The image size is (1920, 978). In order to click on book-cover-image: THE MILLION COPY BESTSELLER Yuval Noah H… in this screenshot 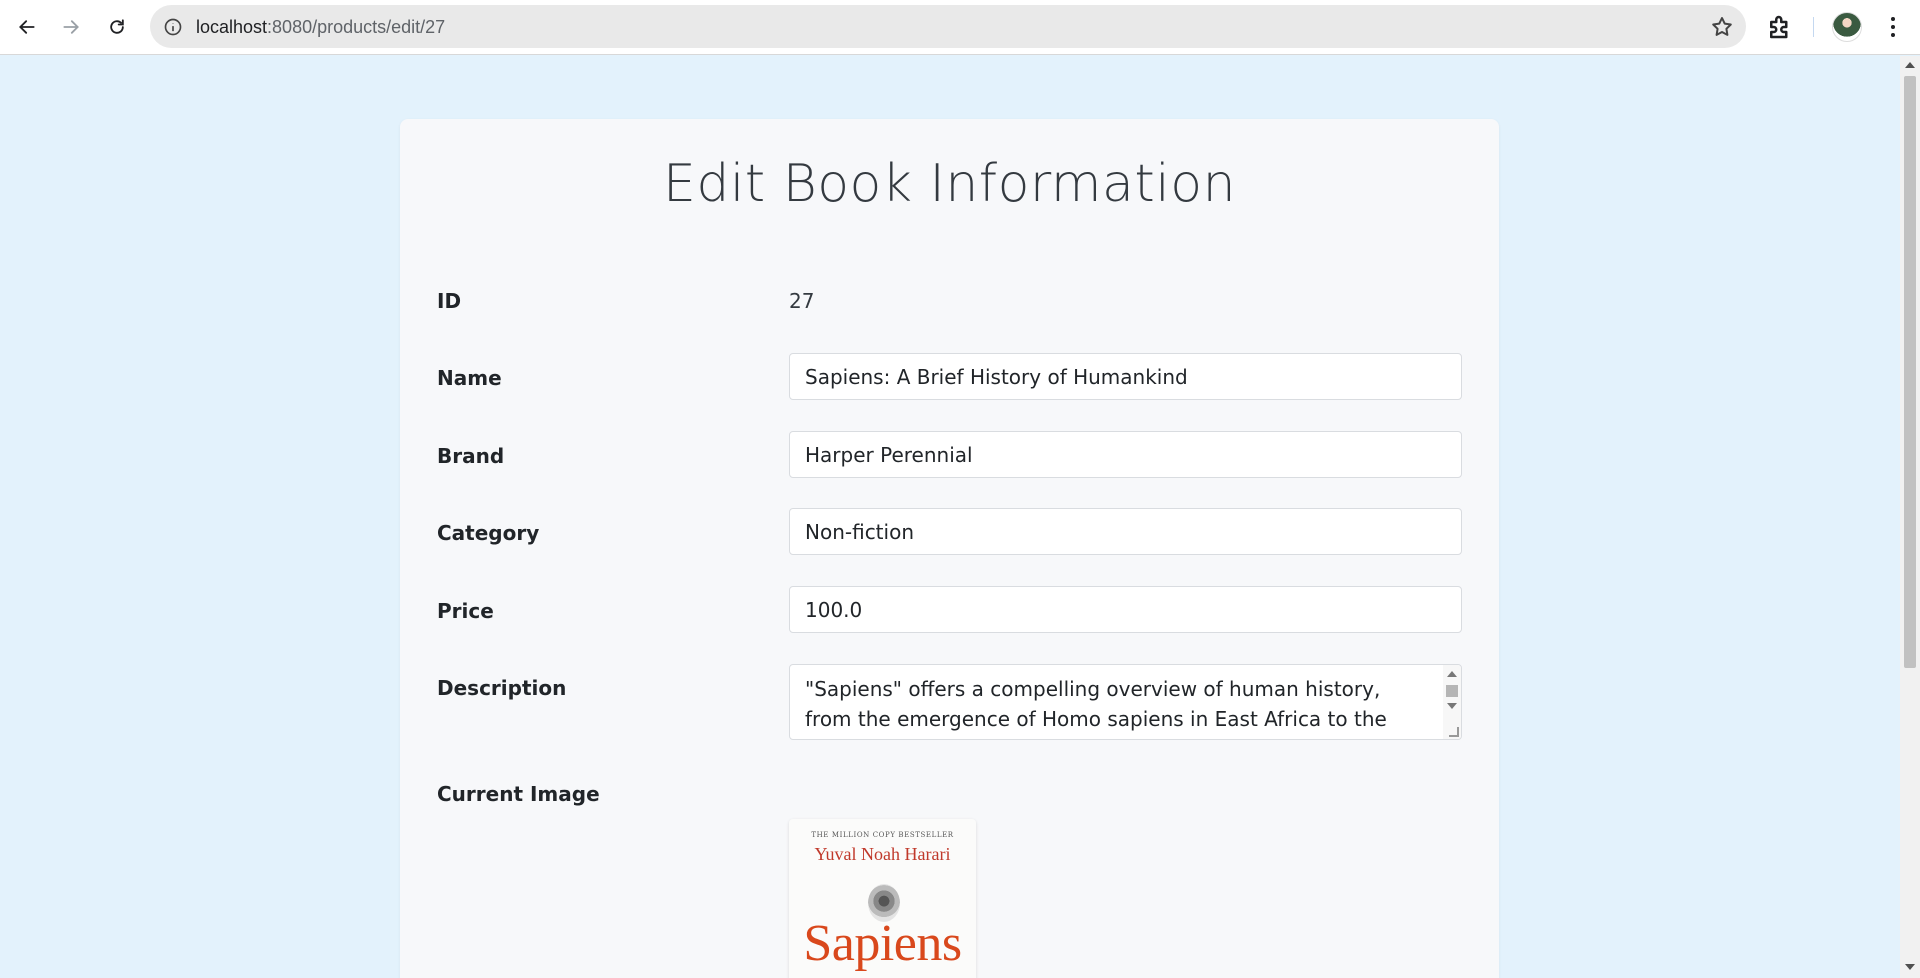, I will do `click(882, 898)`.